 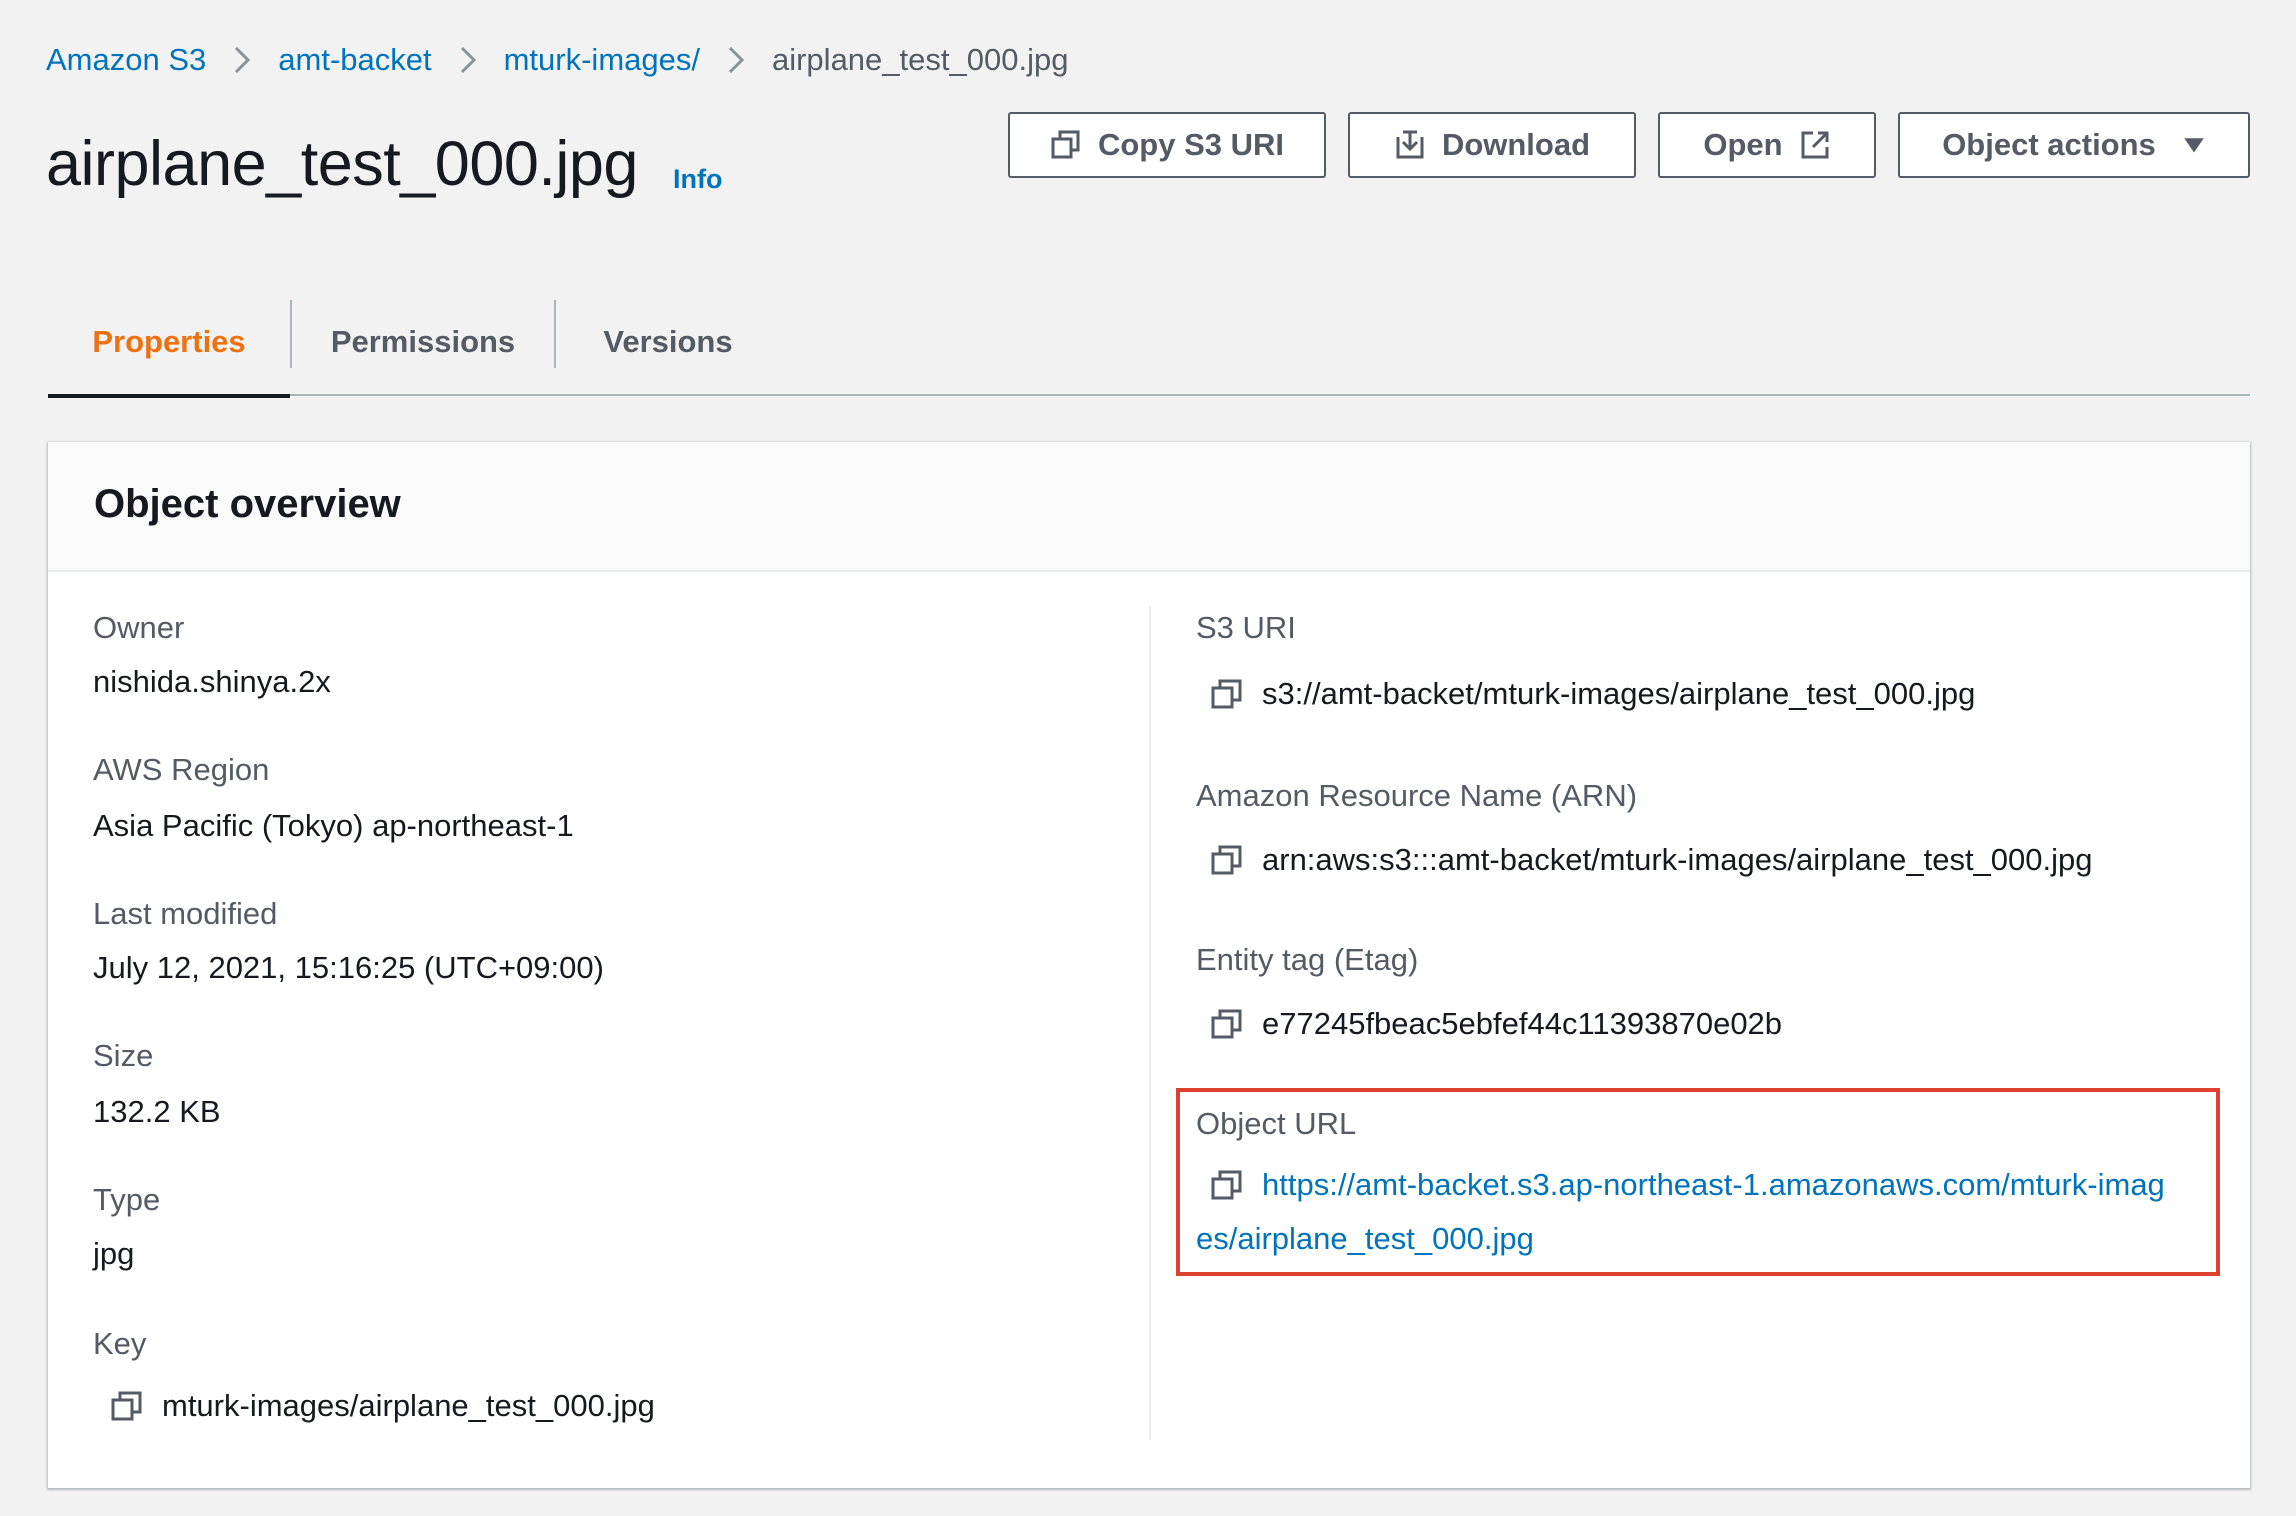 I want to click on key-value: mturk-images/airplane_test_000.jpg, so click(x=408, y=1405).